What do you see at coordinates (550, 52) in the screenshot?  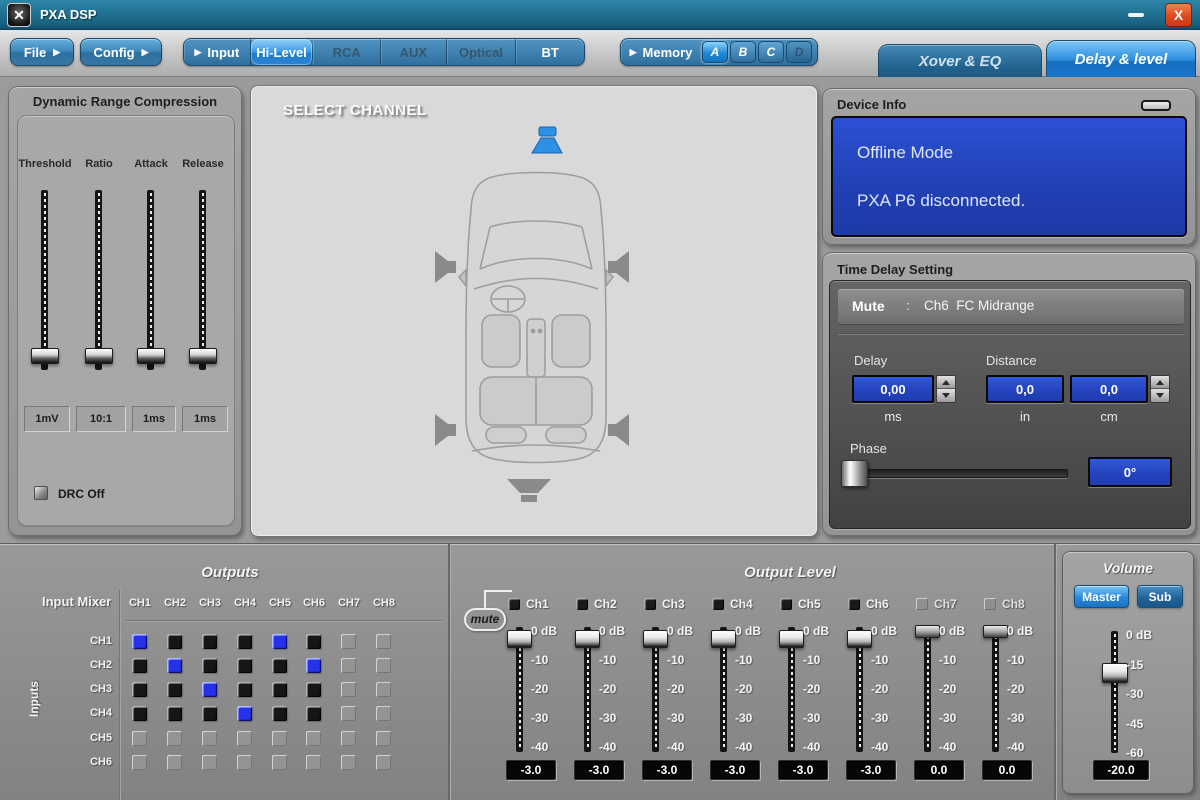 I see `tab-bt: BT` at bounding box center [550, 52].